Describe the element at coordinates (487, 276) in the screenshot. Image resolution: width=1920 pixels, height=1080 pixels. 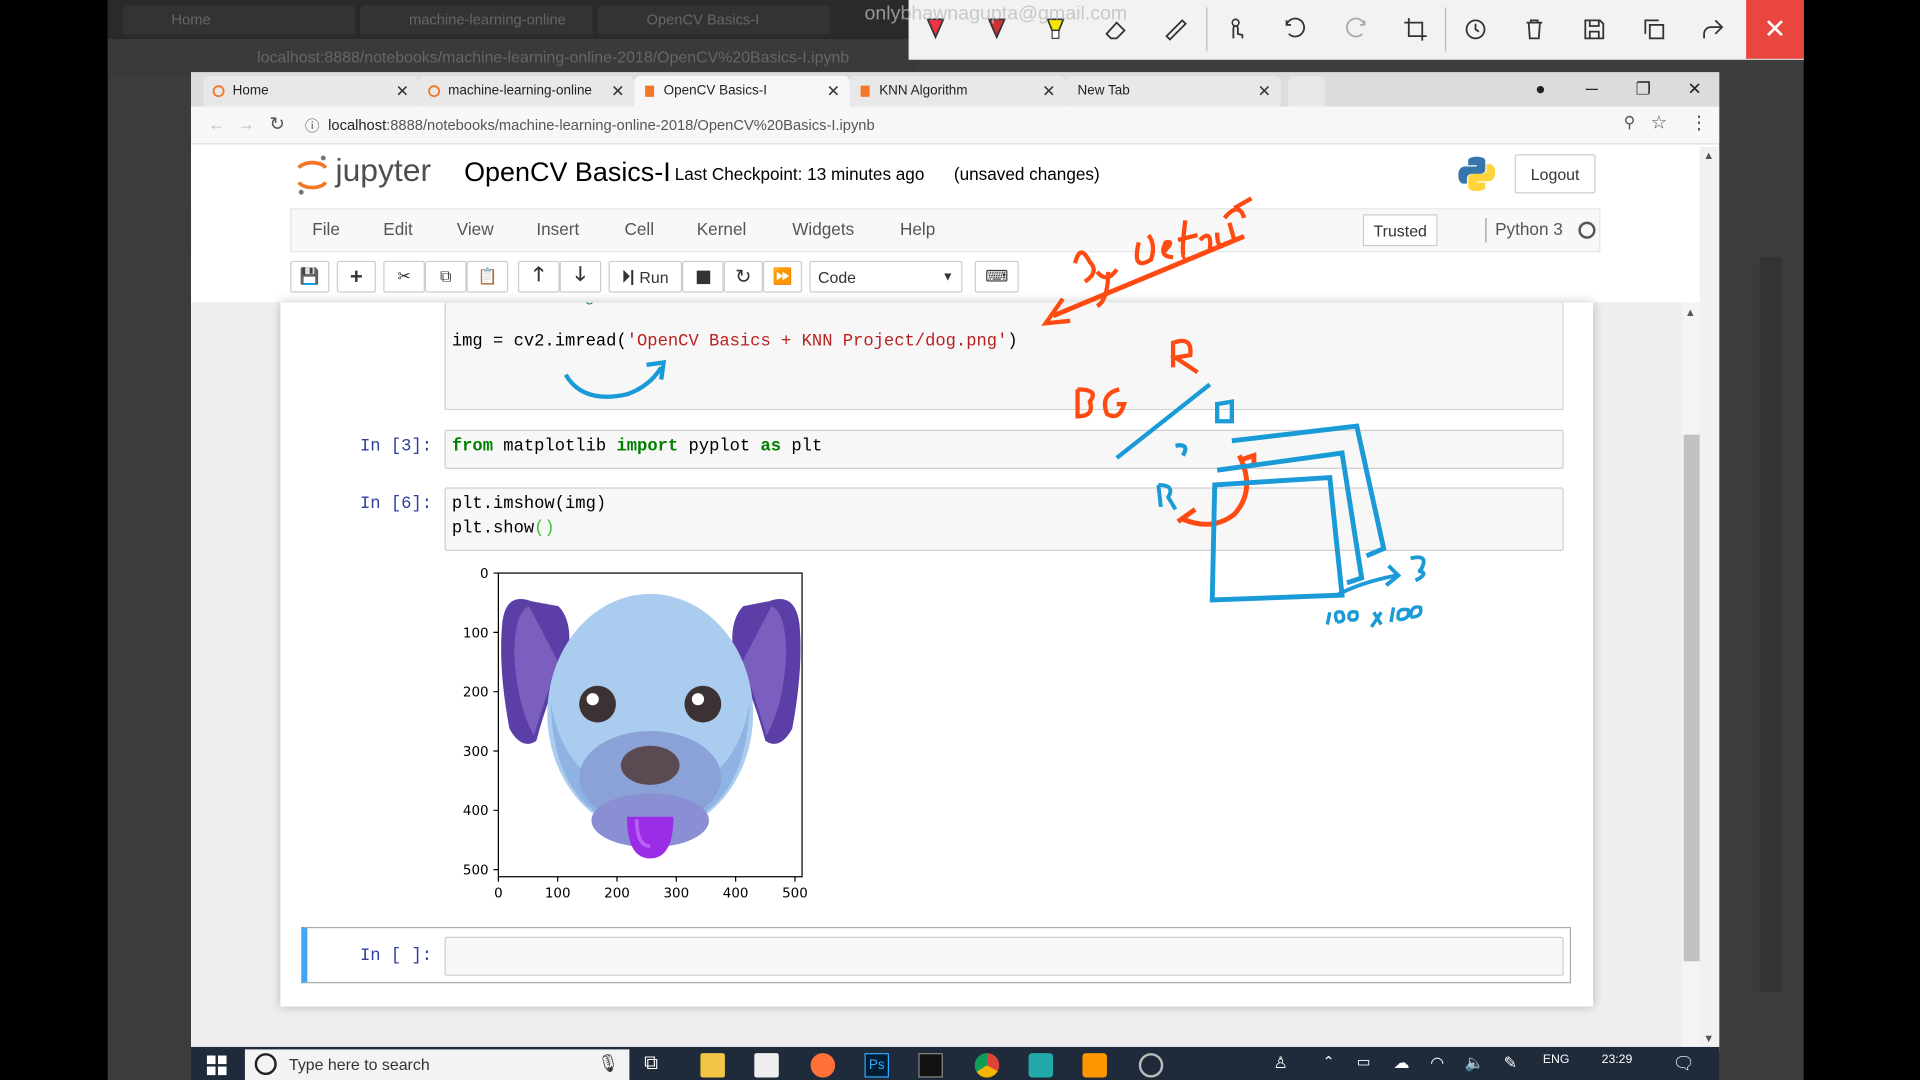
I see `paste-icon: 📋` at that location.